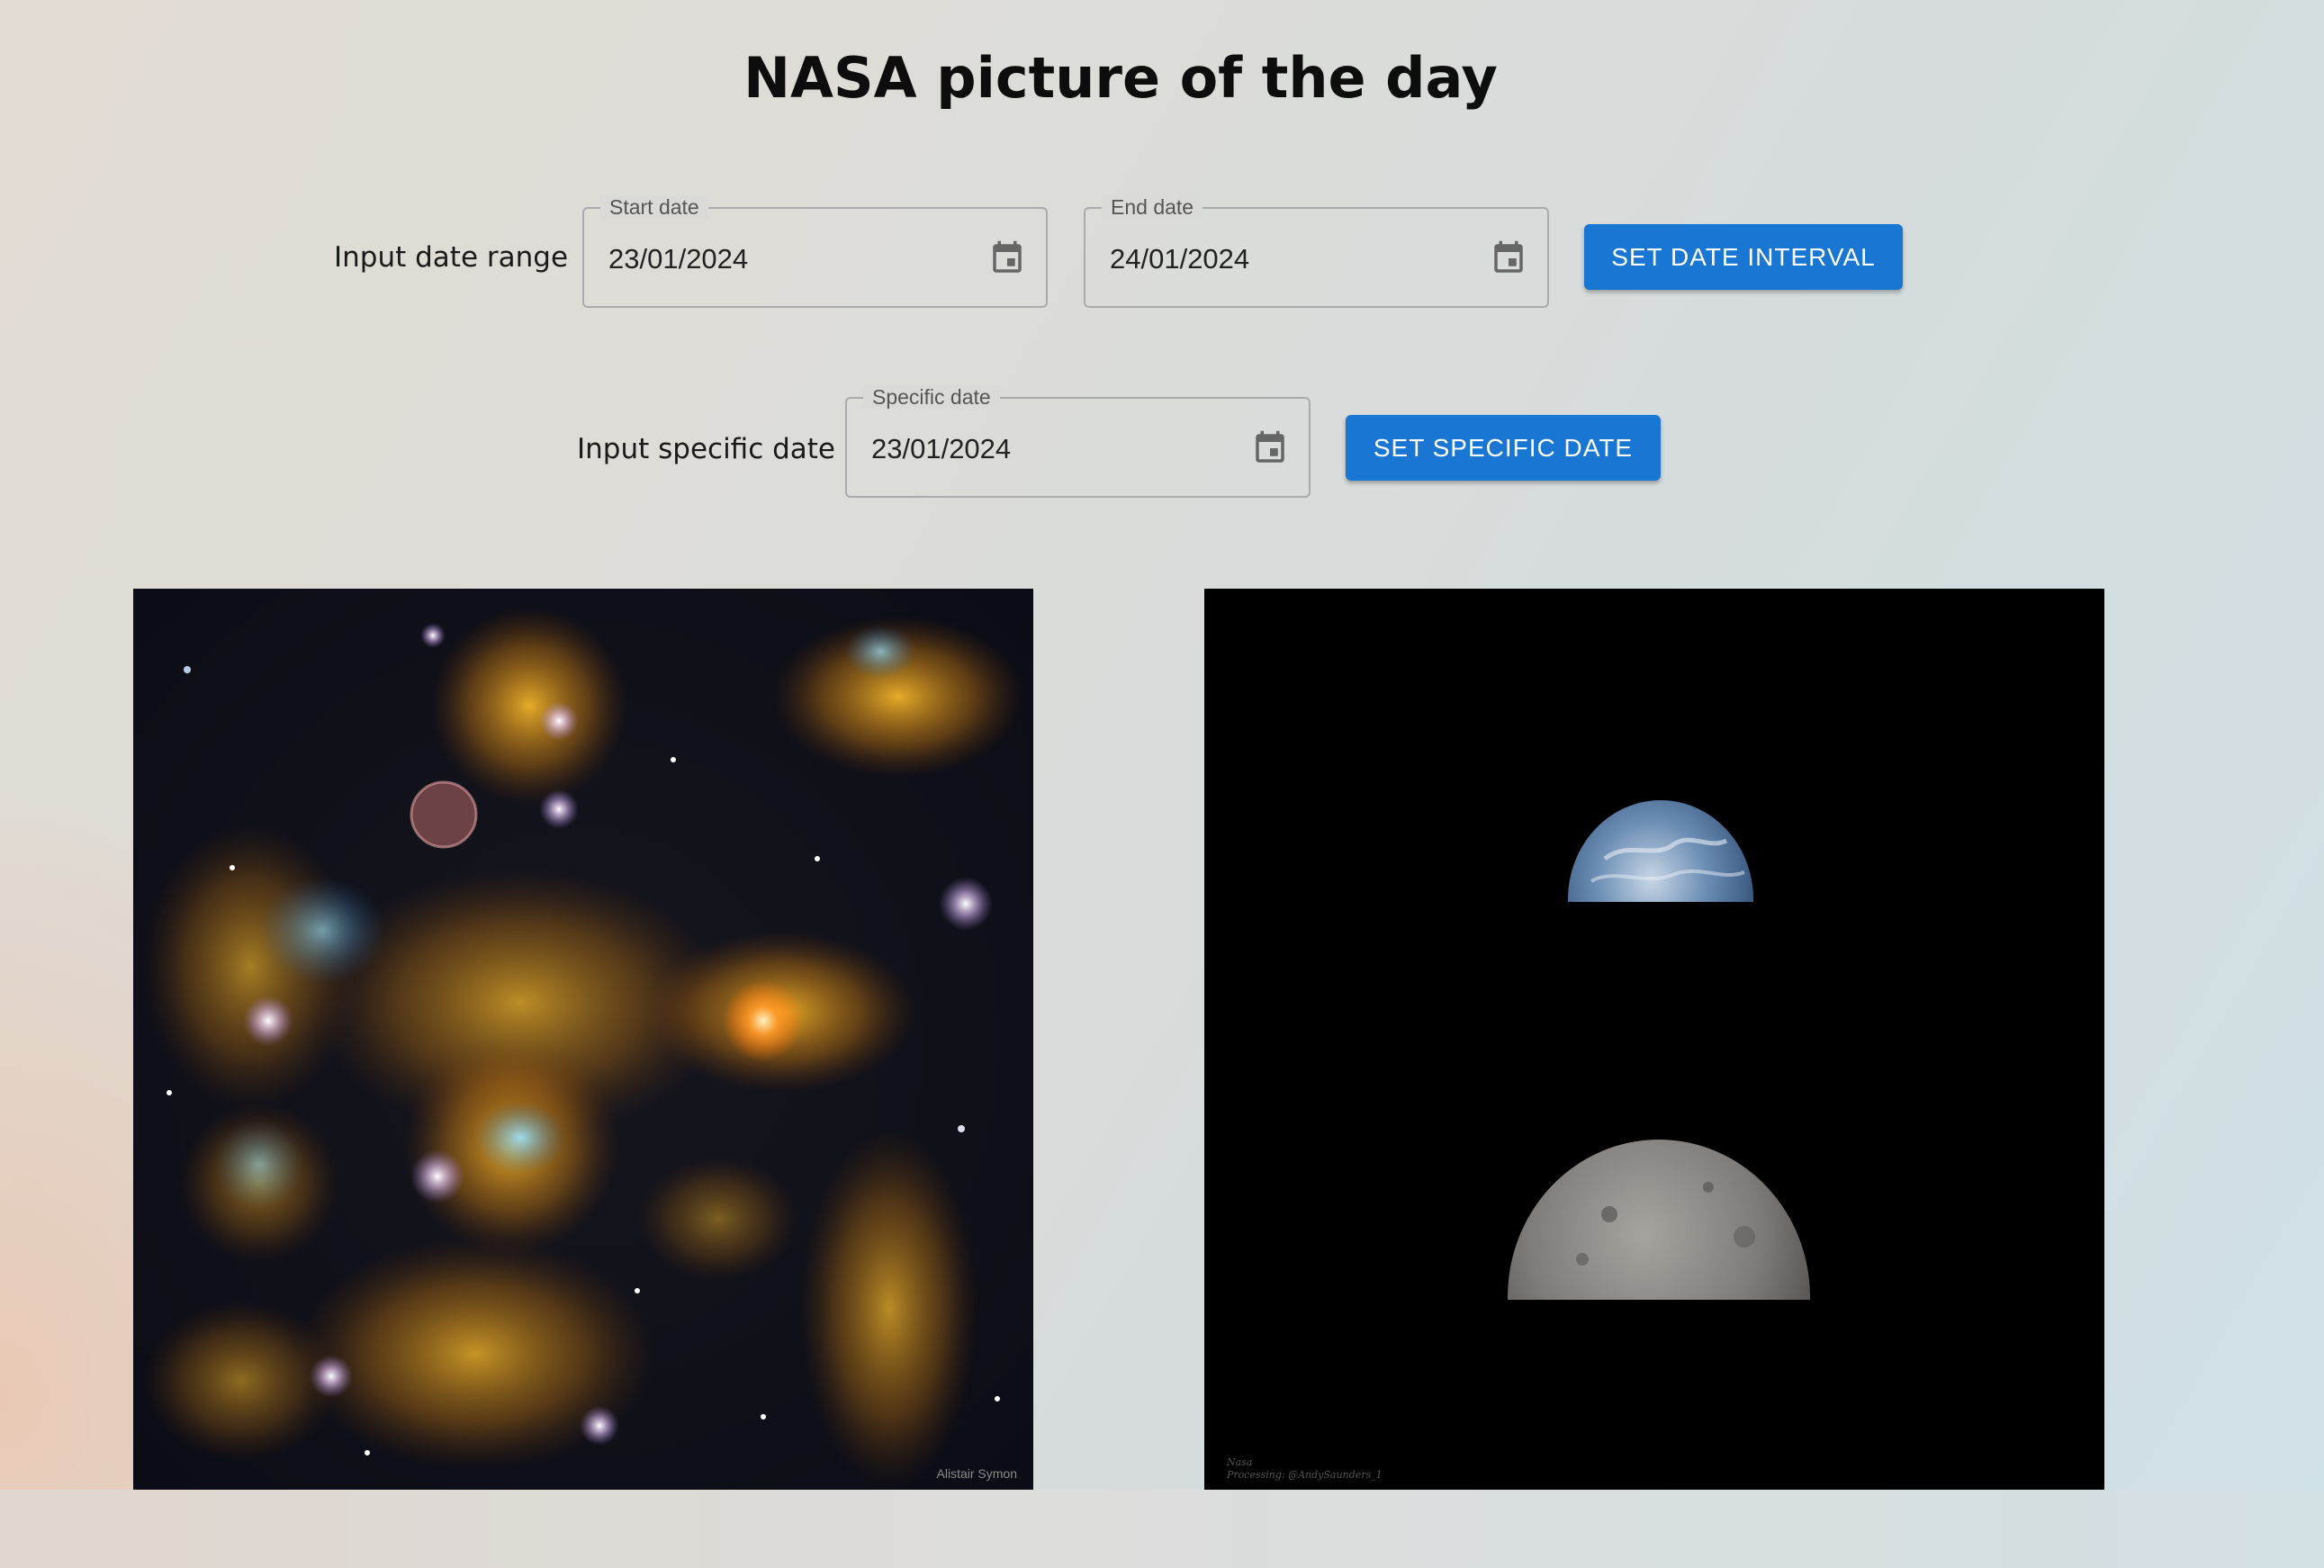 The image size is (2324, 1568). What do you see at coordinates (1503, 448) in the screenshot?
I see `set-specific-date-button: SET SPECIFIC DATE` at bounding box center [1503, 448].